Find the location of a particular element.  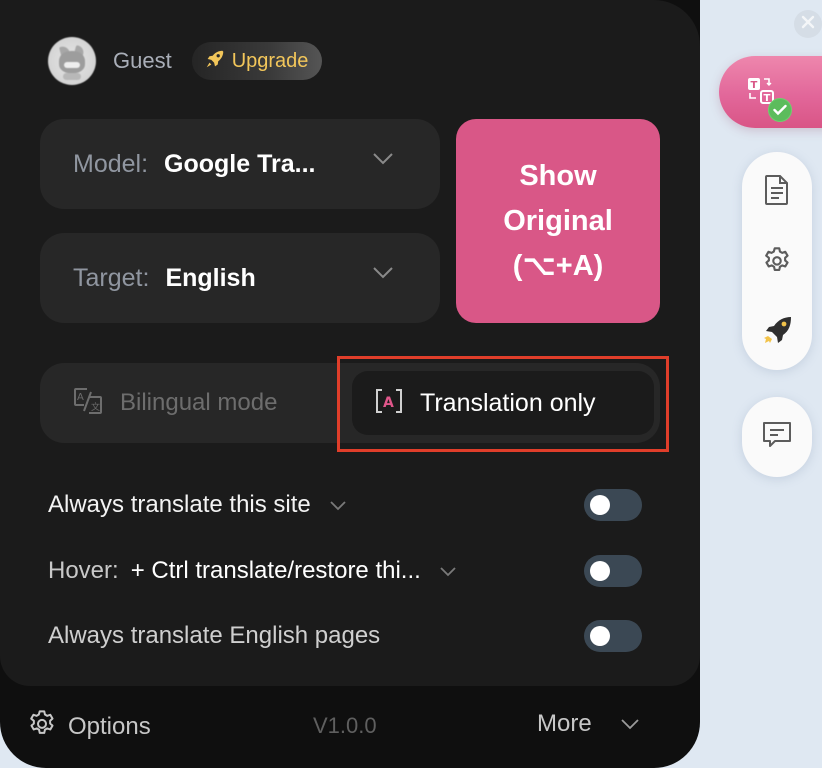

target-language-select: Target: English is located at coordinates (240, 278).